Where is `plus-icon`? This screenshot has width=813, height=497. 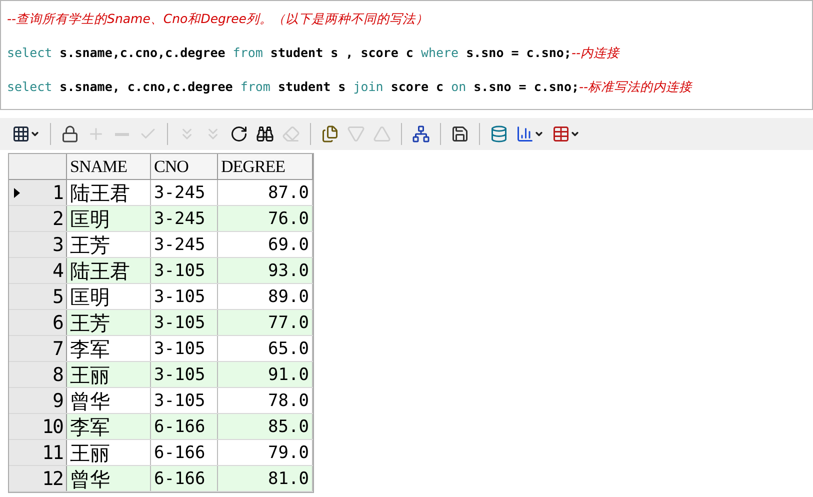 plus-icon is located at coordinates (96, 134).